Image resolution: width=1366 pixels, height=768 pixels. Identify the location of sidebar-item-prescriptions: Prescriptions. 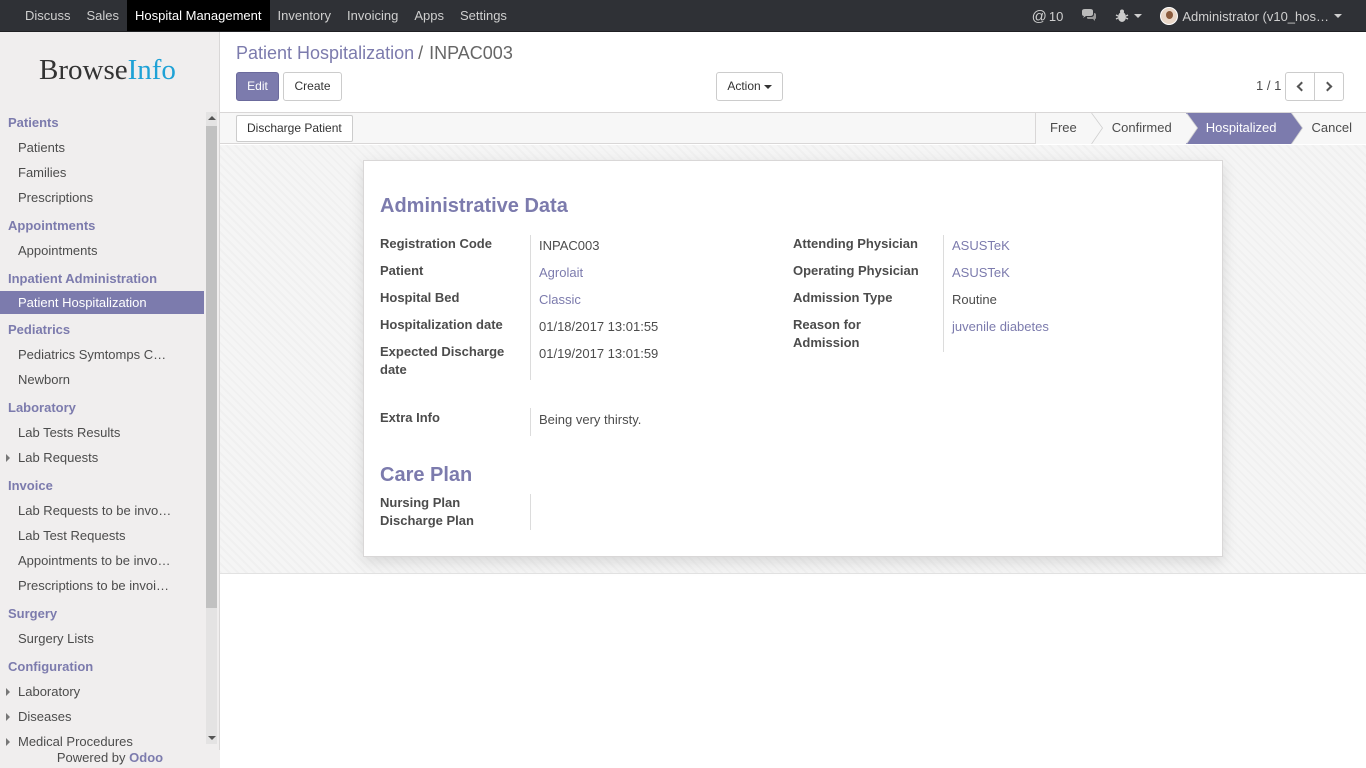
(102, 197).